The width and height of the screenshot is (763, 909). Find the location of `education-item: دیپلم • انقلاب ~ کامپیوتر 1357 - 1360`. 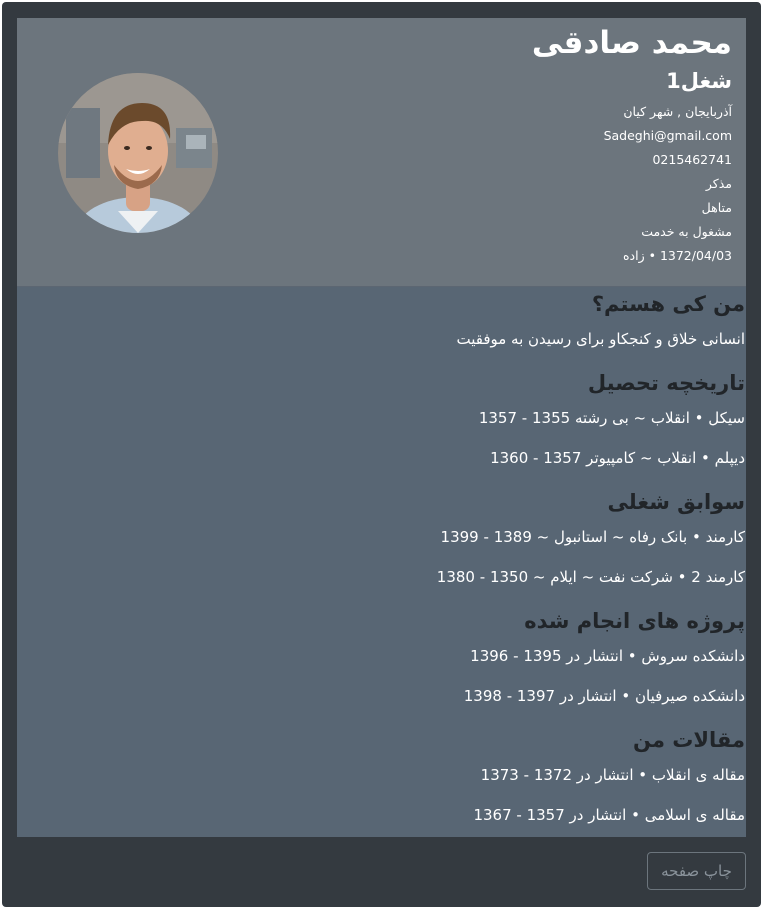

education-item: دیپلم • انقلاب ~ کامپیوتر 1357 - 1360 is located at coordinates (617, 458).